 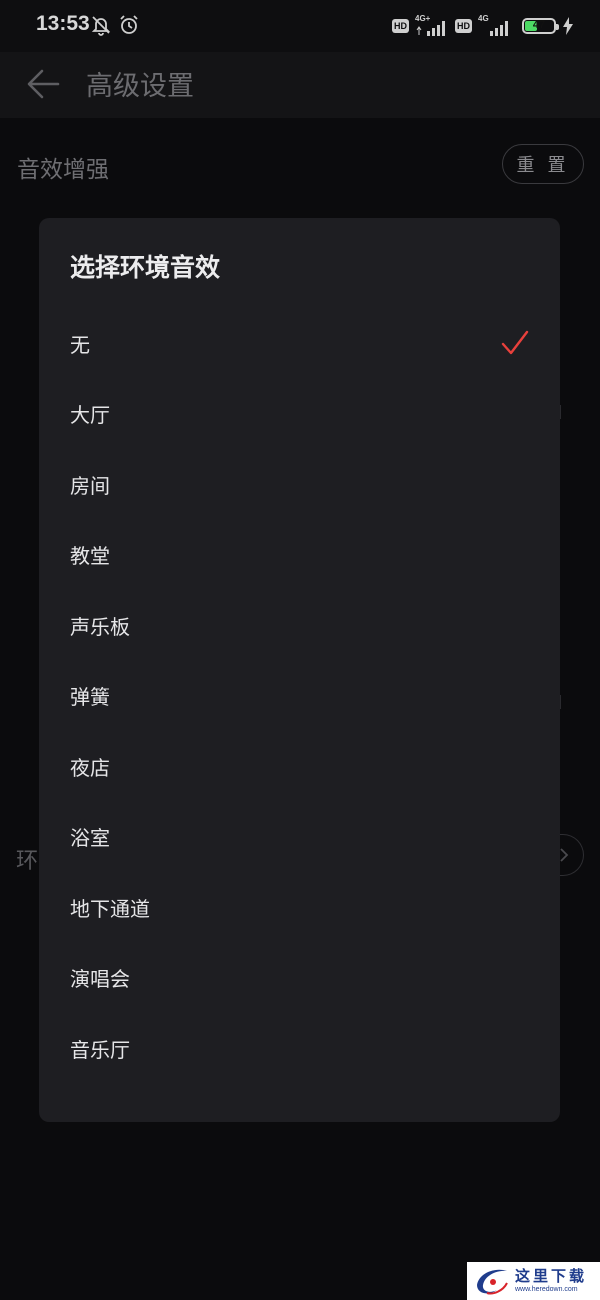 I want to click on option-label: 弹簧, so click(x=90, y=697).